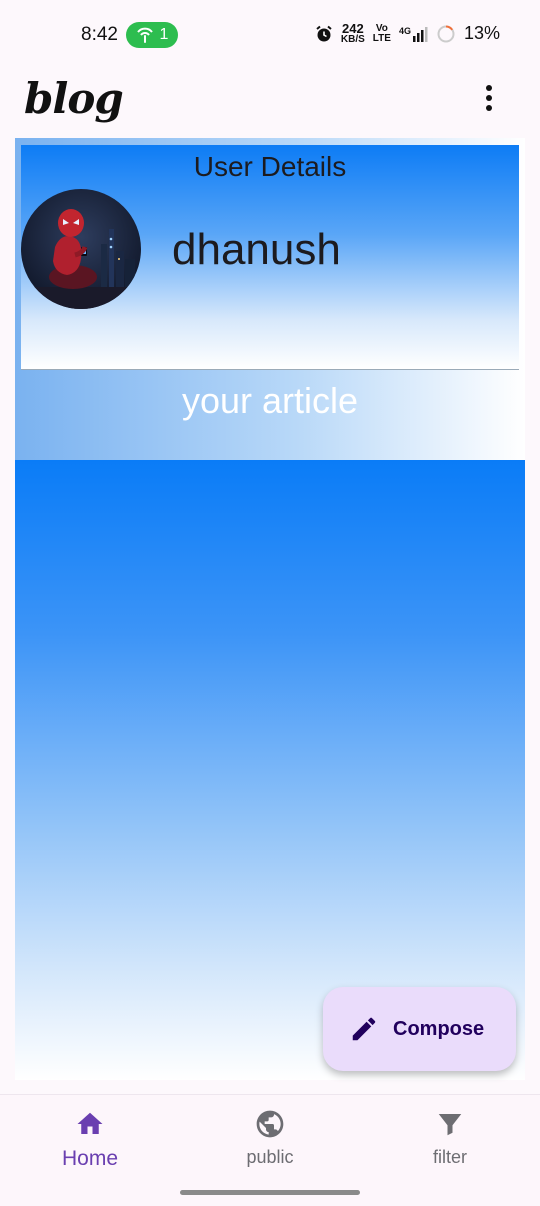 This screenshot has width=540, height=1206. What do you see at coordinates (364, 1029) in the screenshot?
I see `pencil-icon` at bounding box center [364, 1029].